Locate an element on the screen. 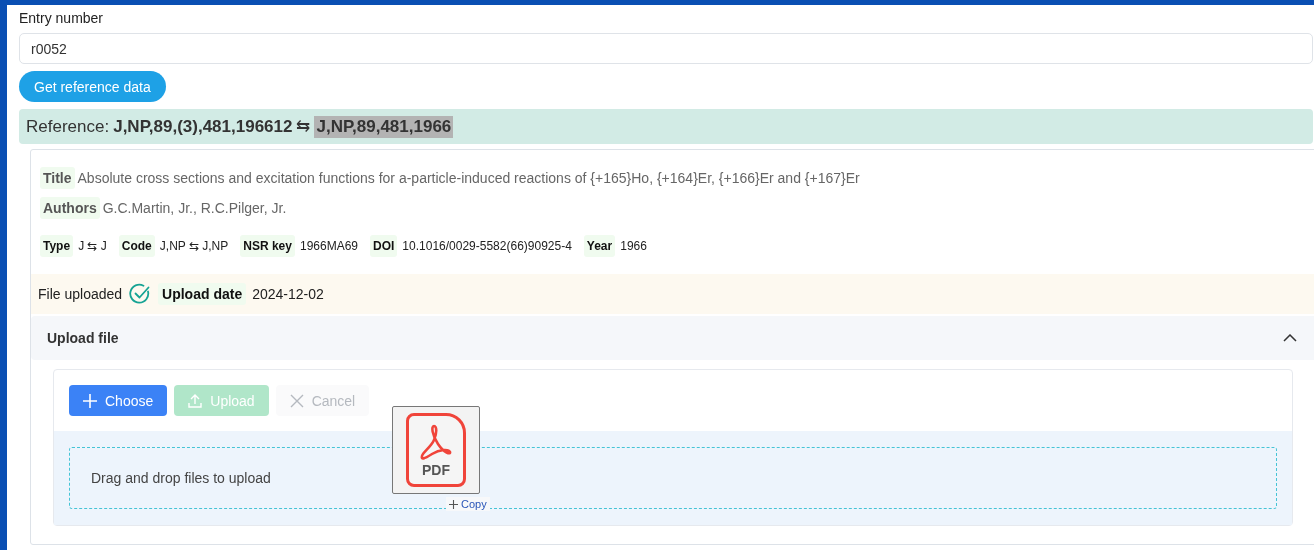  upload-icon is located at coordinates (195, 400).